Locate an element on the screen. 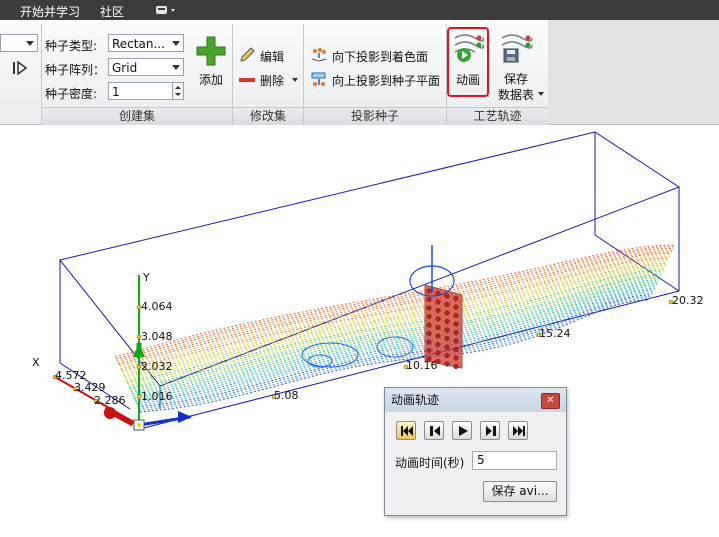 The width and height of the screenshot is (719, 537). panel-toggle-icon is located at coordinates (21, 69).